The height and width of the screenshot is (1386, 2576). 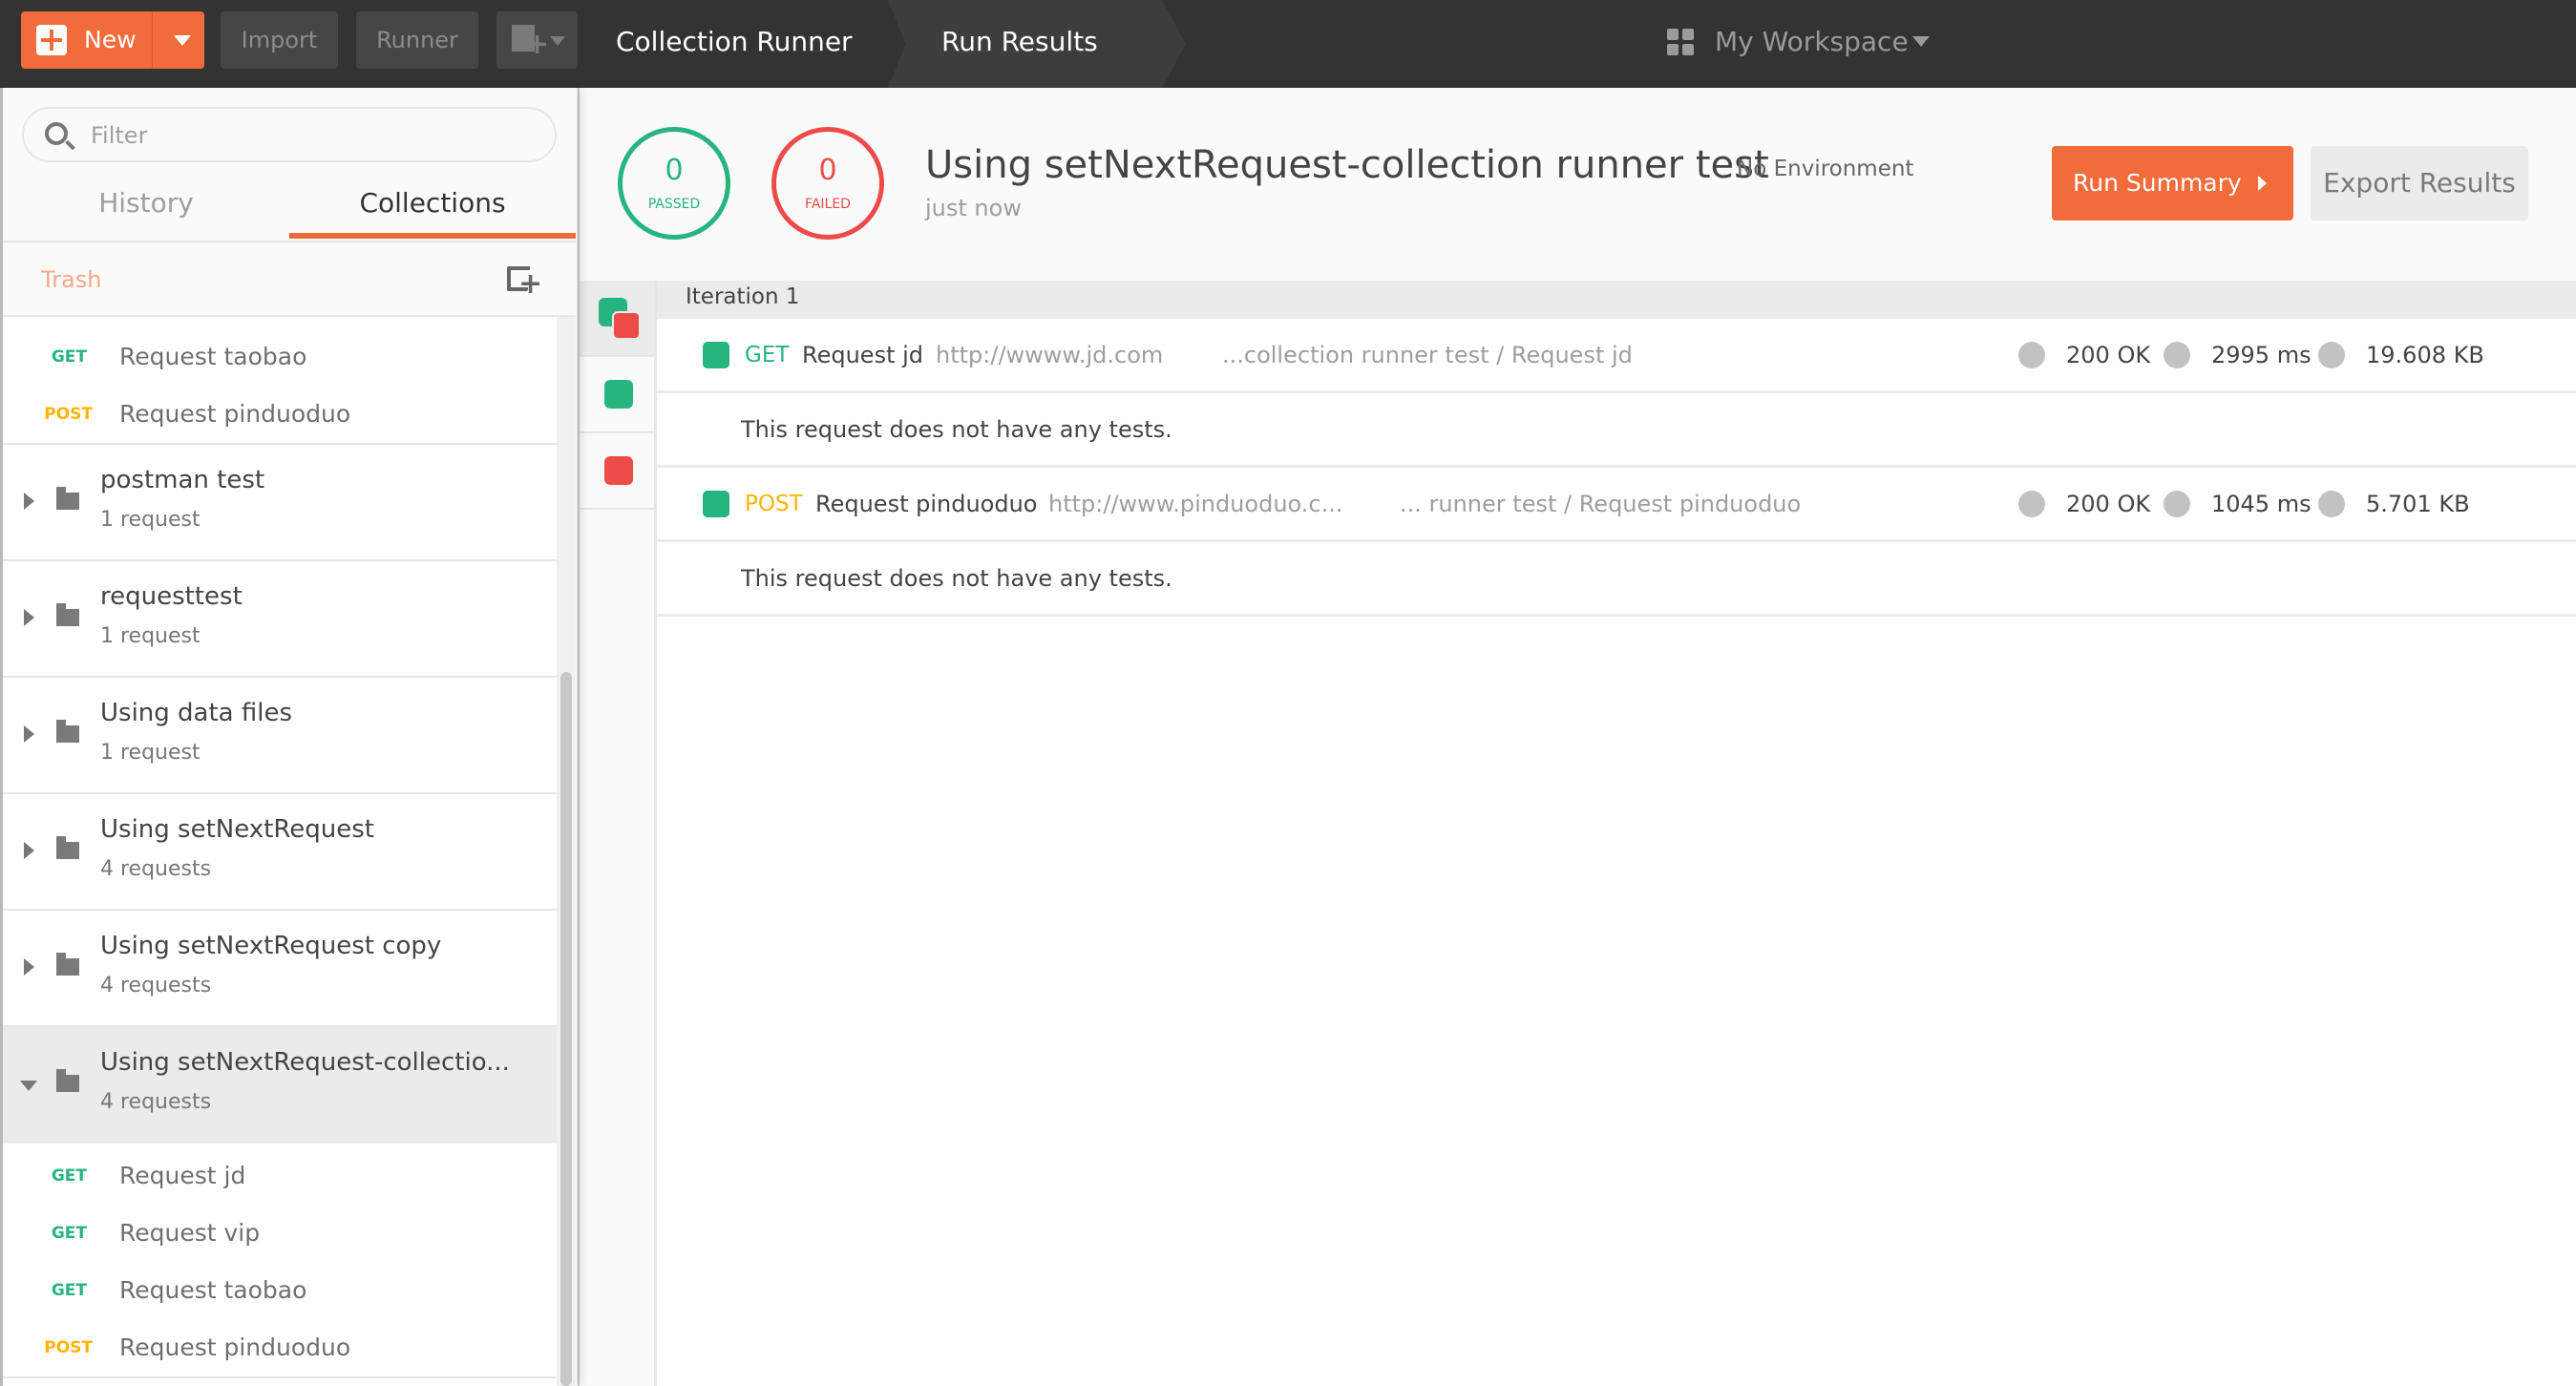 I want to click on new-dropdown-caret-icon, so click(x=182, y=41).